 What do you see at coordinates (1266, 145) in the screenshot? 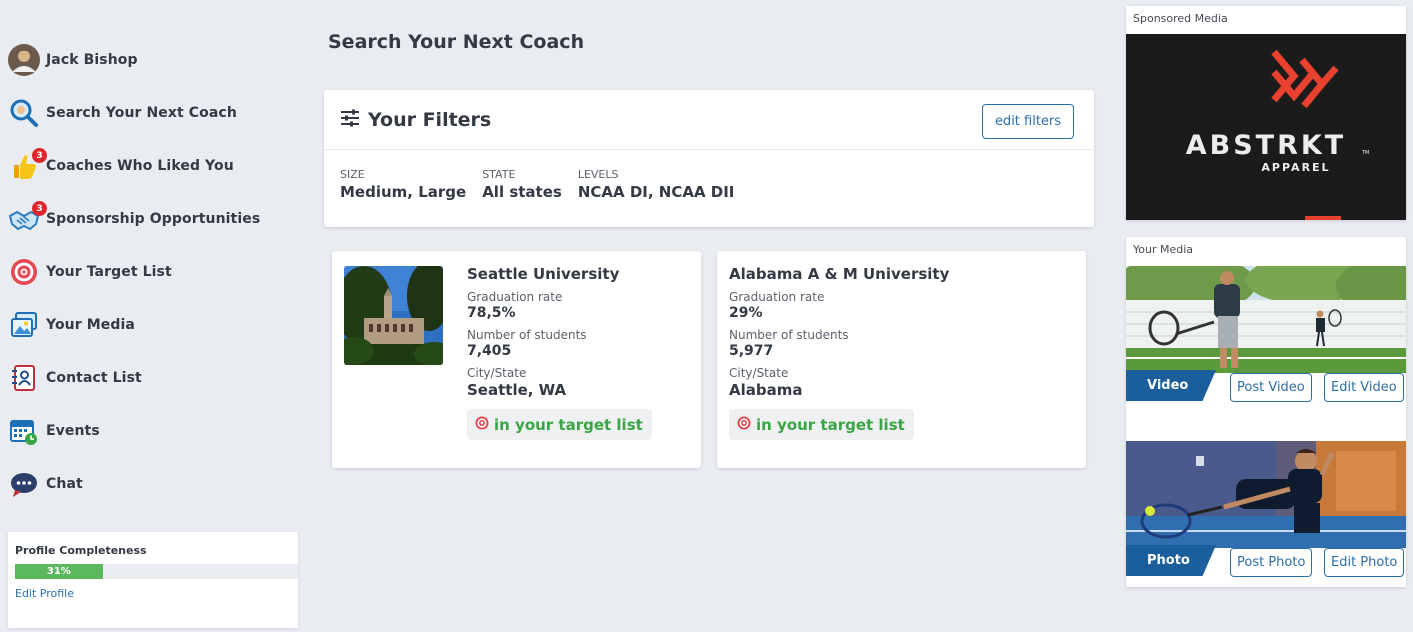
I see `sponsor-brand-text: ABSTRKT` at bounding box center [1266, 145].